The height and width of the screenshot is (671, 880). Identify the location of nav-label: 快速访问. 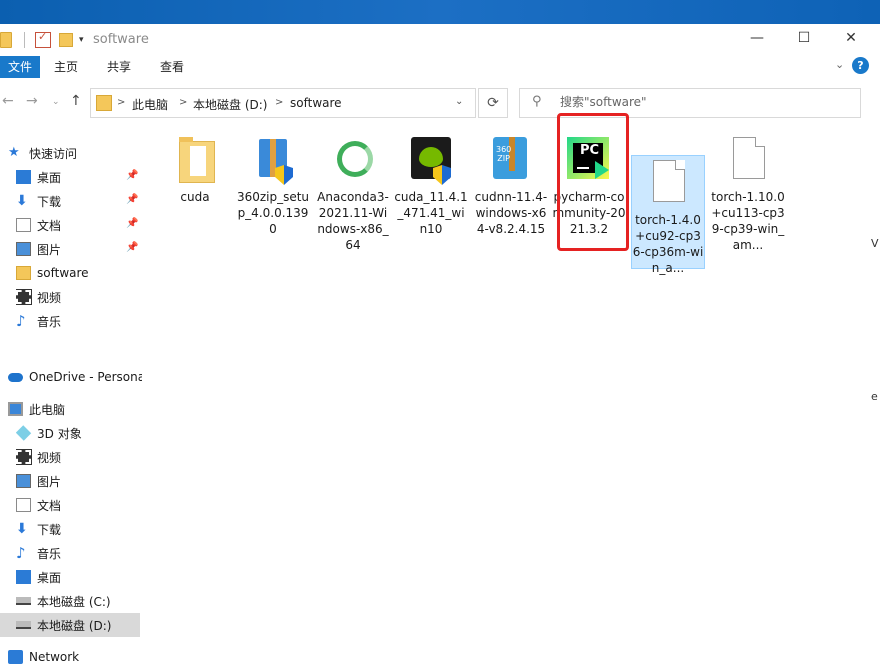
(53, 153).